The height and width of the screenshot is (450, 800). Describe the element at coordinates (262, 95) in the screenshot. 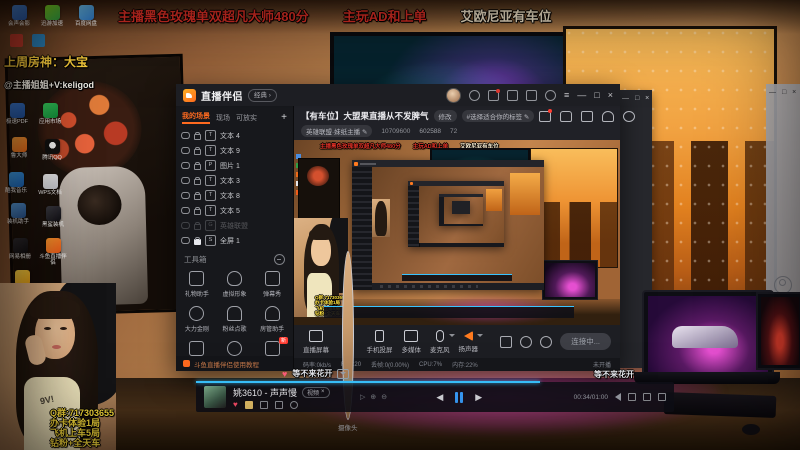

I see `app-mode-badge: 经典 ›` at that location.